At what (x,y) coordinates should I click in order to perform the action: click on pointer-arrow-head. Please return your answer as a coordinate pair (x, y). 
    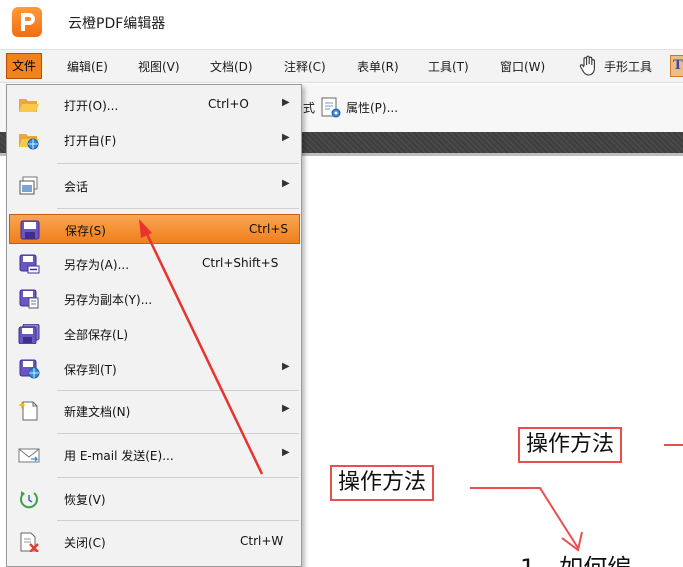
    Looking at the image, I should click on (145, 228).